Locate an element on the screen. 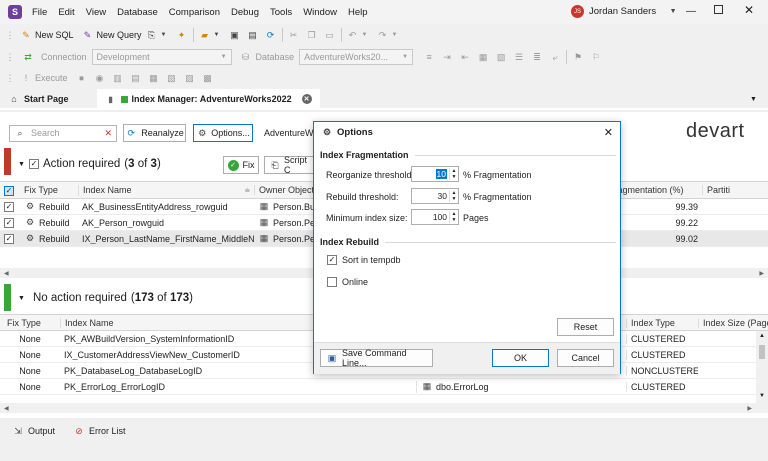 This screenshot has height=461, width=768. text-icon: ▩ is located at coordinates (208, 78).